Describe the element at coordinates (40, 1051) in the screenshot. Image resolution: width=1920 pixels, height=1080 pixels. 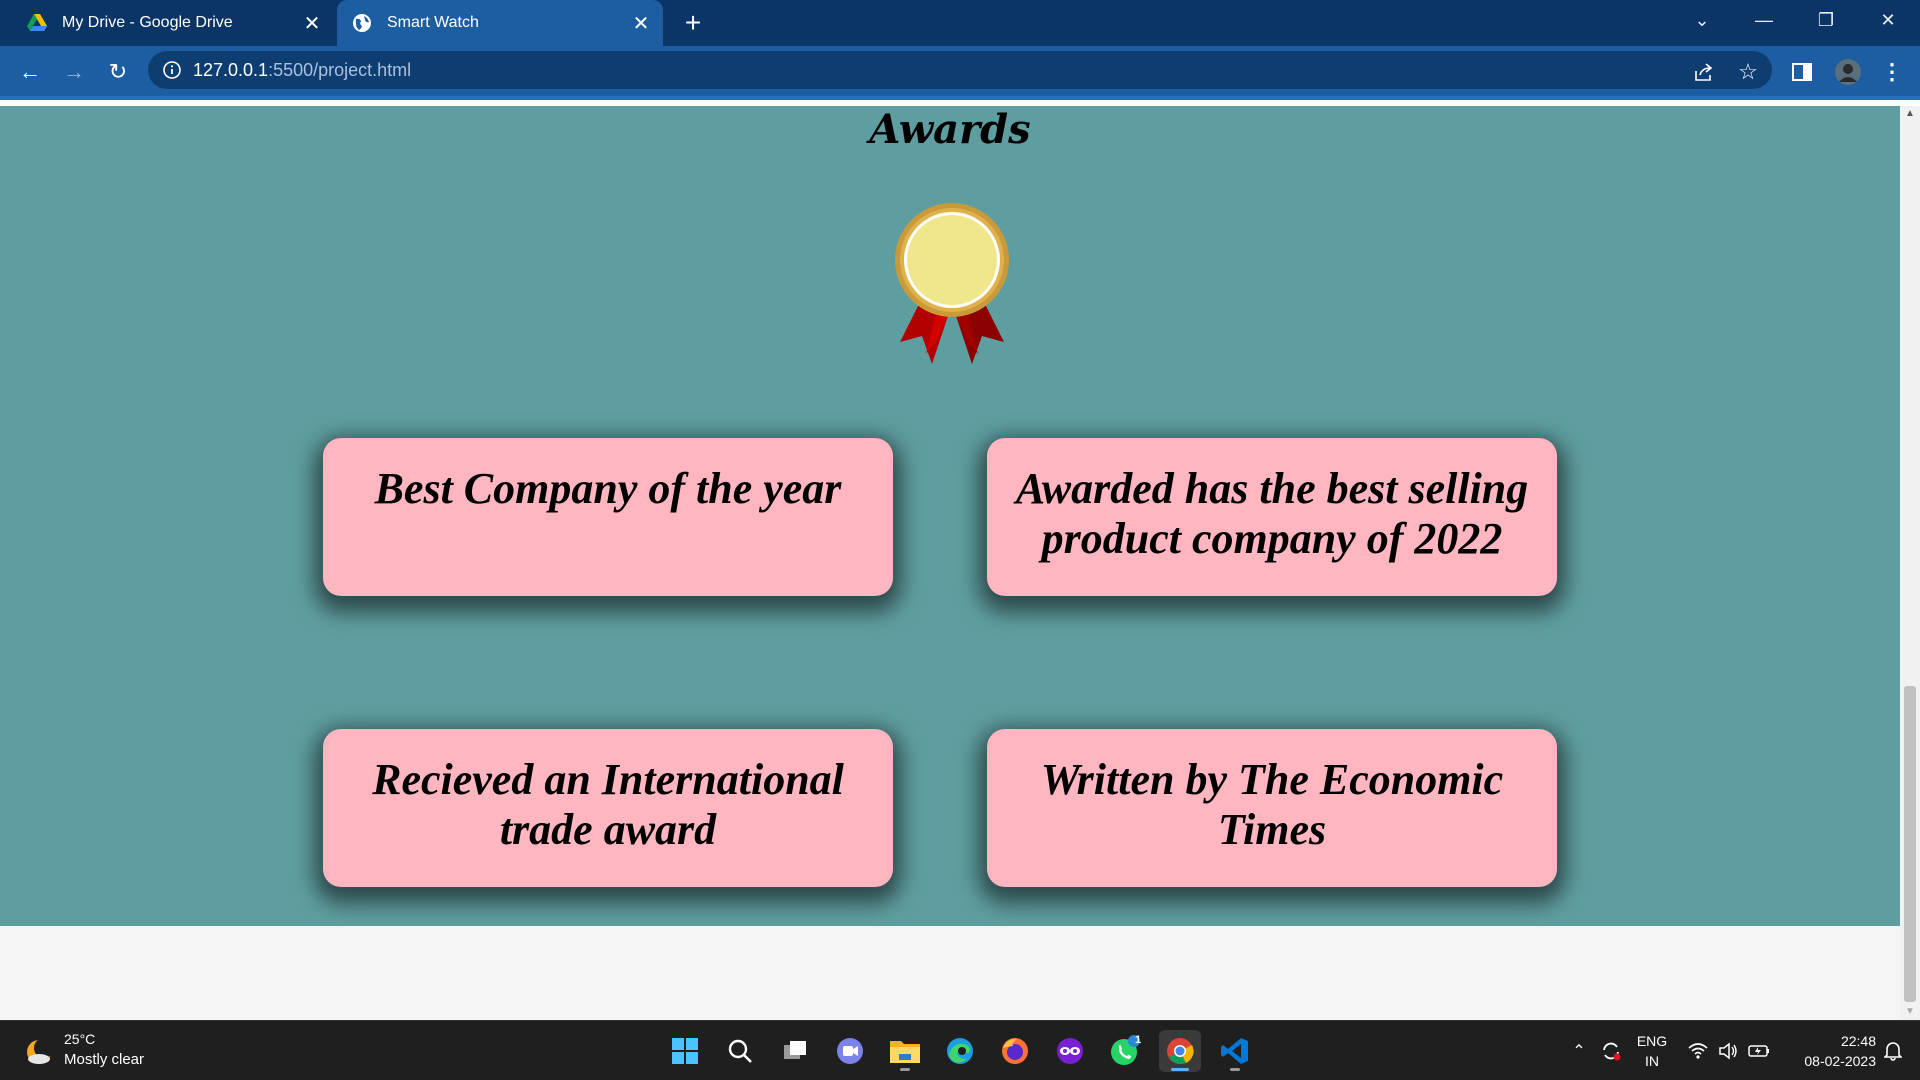
I see `moon-icon` at that location.